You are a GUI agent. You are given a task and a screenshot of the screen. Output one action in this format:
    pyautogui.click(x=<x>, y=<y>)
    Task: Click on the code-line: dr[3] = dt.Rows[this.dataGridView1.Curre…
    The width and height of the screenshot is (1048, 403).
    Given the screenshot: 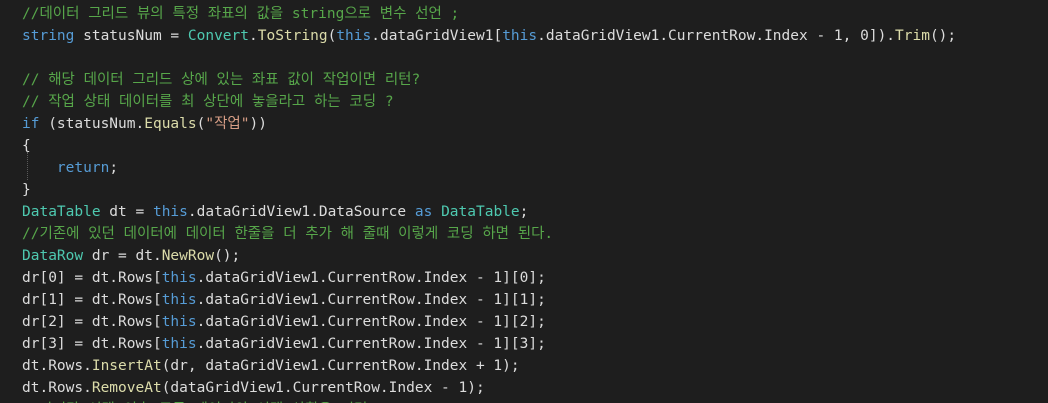 What is the action you would take?
    pyautogui.click(x=284, y=344)
    